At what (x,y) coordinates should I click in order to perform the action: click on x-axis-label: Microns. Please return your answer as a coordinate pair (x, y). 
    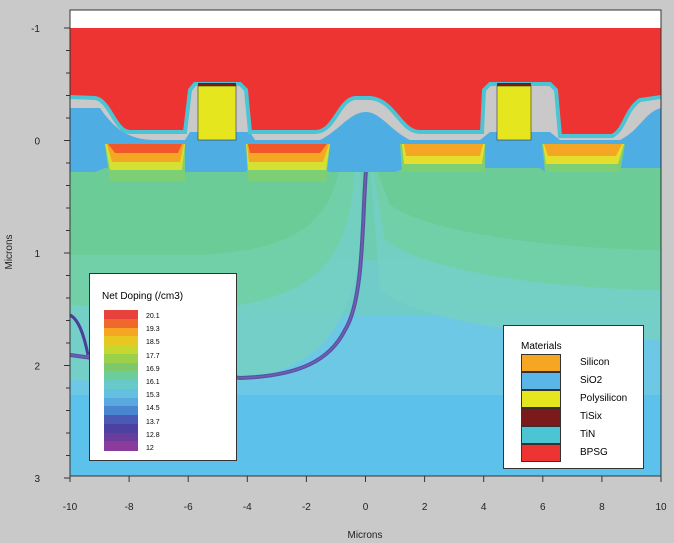
    Looking at the image, I should click on (364, 535).